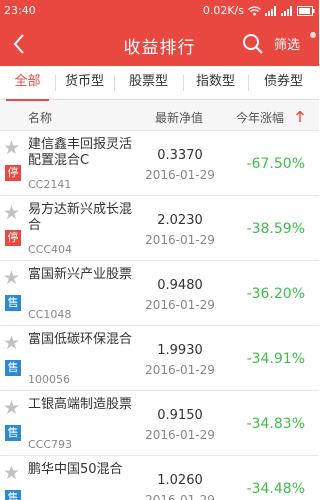 Image resolution: width=320 pixels, height=500 pixels. What do you see at coordinates (180, 220) in the screenshot?
I see `nav-value: 2.0230` at bounding box center [180, 220].